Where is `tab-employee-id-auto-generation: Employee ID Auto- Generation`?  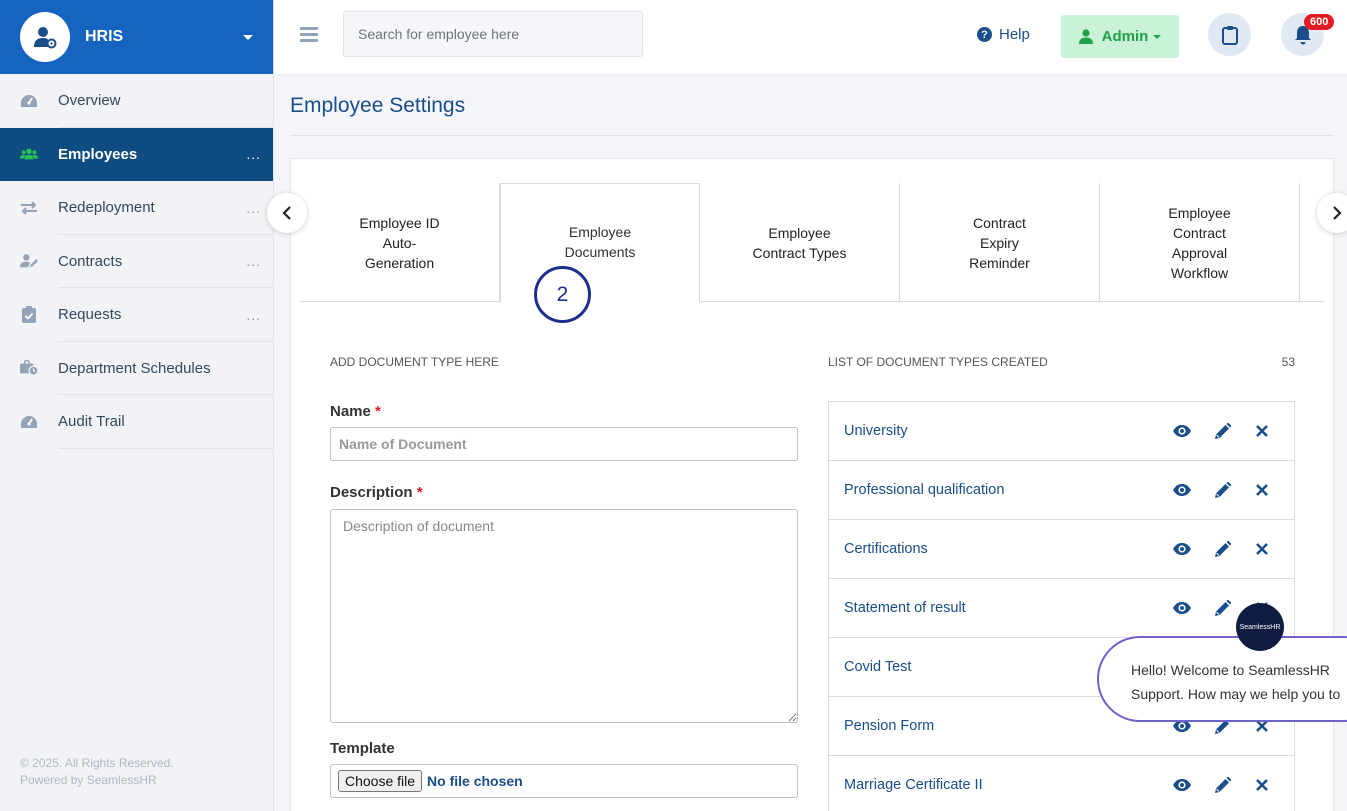
tab-employee-id-auto-generation: Employee ID Auto- Generation is located at coordinates (400, 242).